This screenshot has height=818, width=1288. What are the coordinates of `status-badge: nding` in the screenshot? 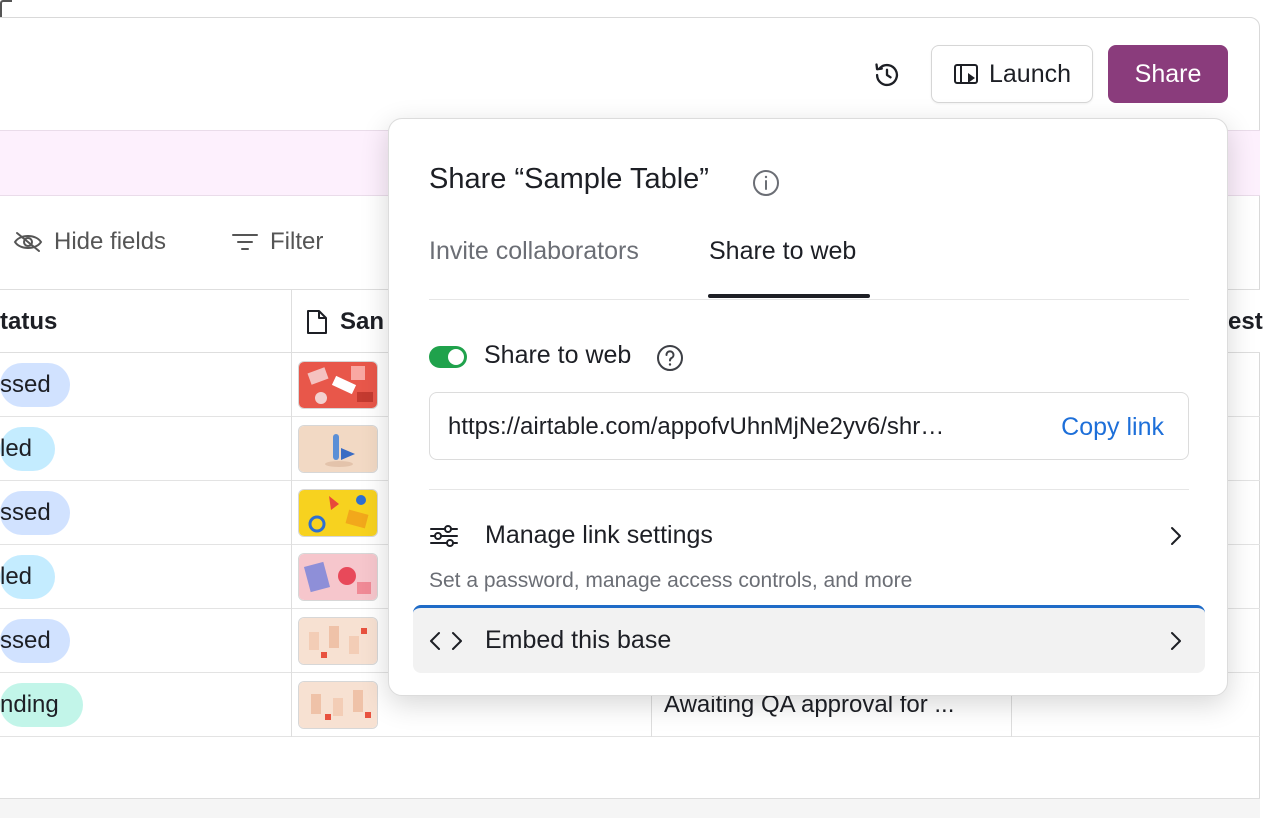 It's located at (41, 705).